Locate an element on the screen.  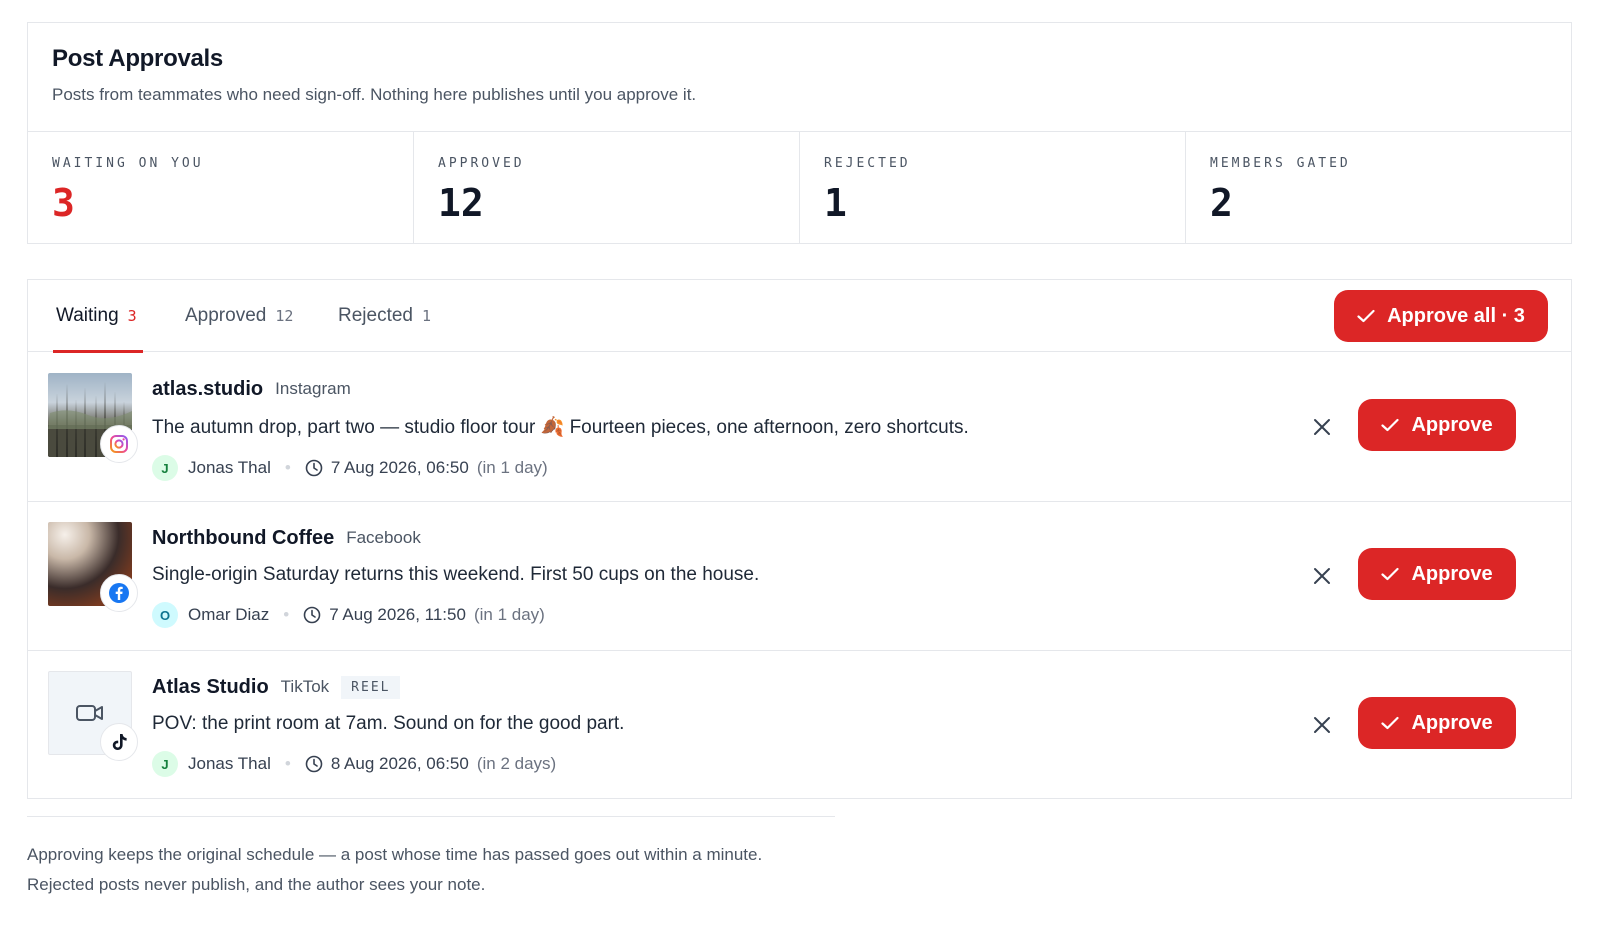
stat-label: WAITING ON YOU is located at coordinates (128, 163).